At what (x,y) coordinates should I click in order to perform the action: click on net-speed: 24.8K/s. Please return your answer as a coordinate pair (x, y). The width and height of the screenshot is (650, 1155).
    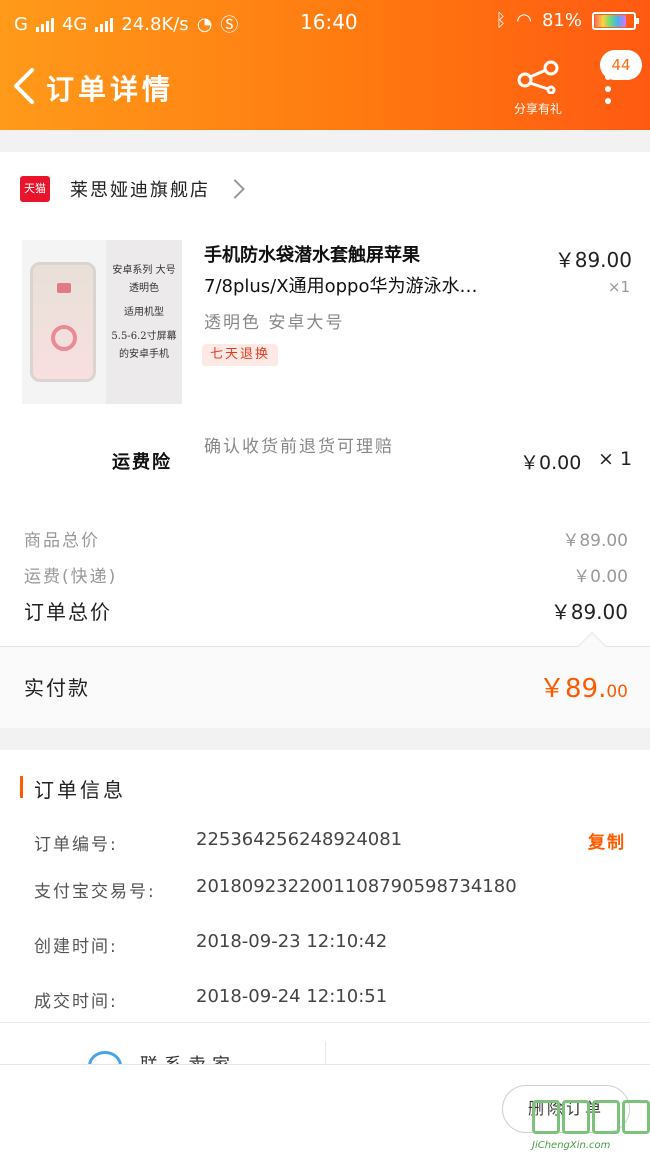
    Looking at the image, I should click on (155, 24).